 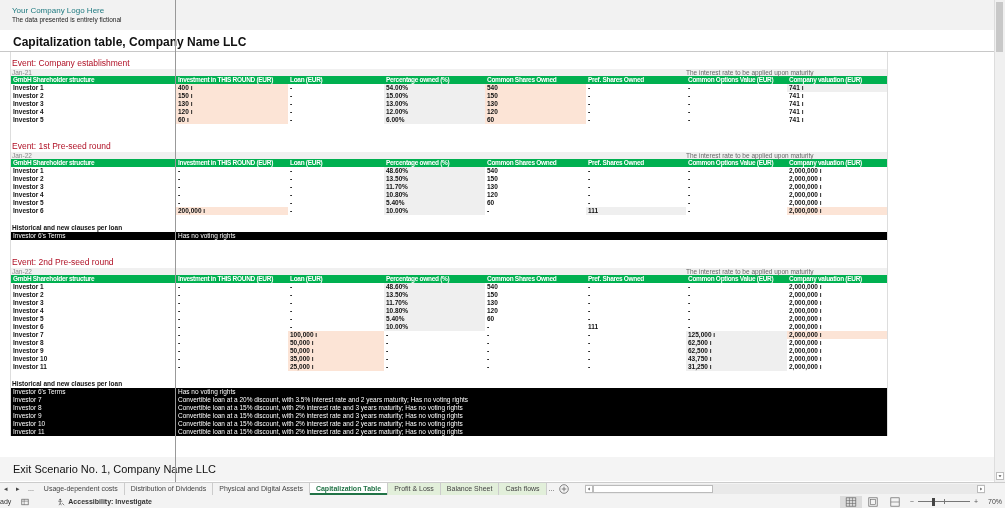 What do you see at coordinates (999, 241) in the screenshot?
I see `vertical-scrollbar` at bounding box center [999, 241].